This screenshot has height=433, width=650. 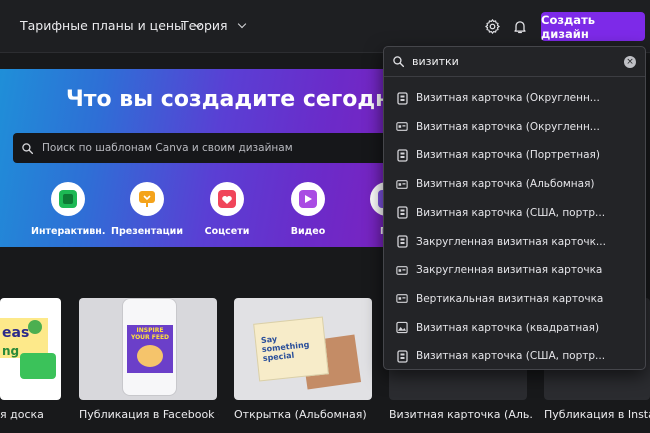 I want to click on template-label: Публикация в Instag, so click(x=597, y=414).